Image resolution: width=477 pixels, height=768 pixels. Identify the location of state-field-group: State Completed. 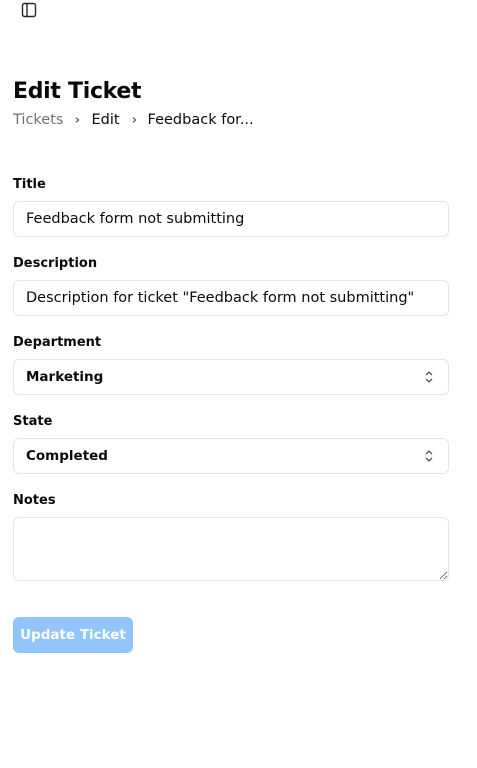
(231, 443).